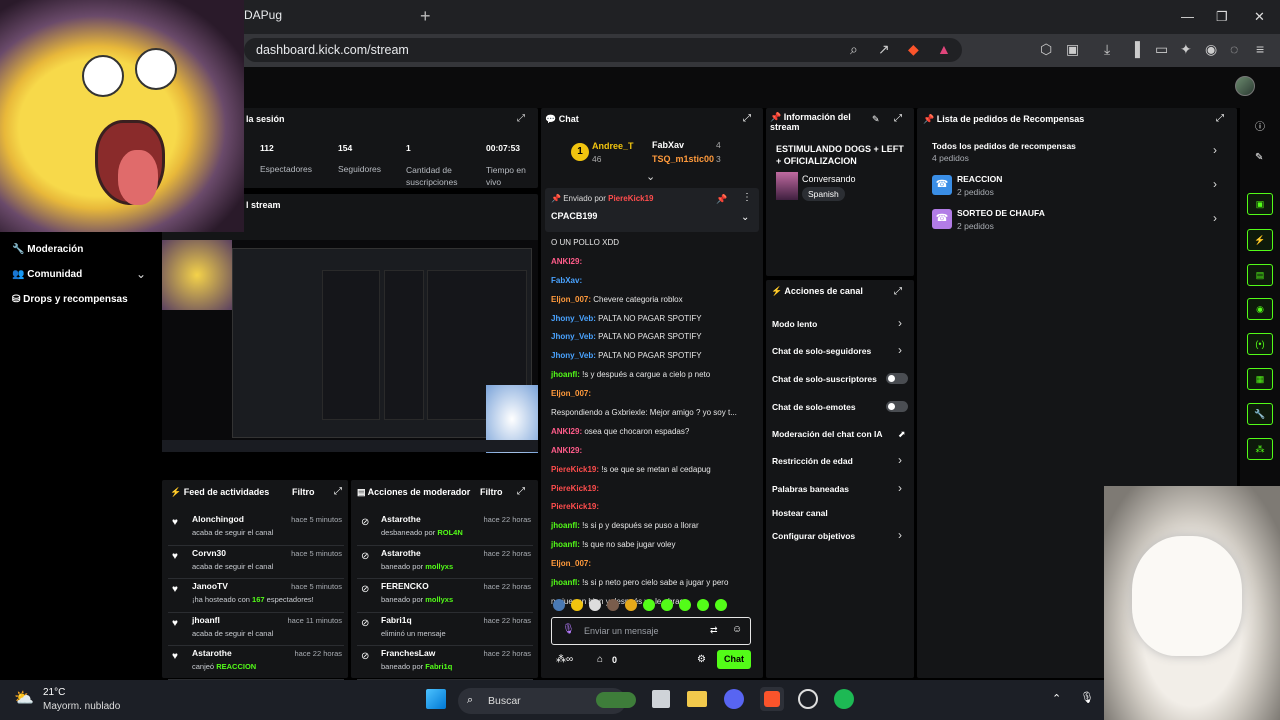  Describe the element at coordinates (1161, 49) in the screenshot. I see `wallet-icon: ▭` at that location.